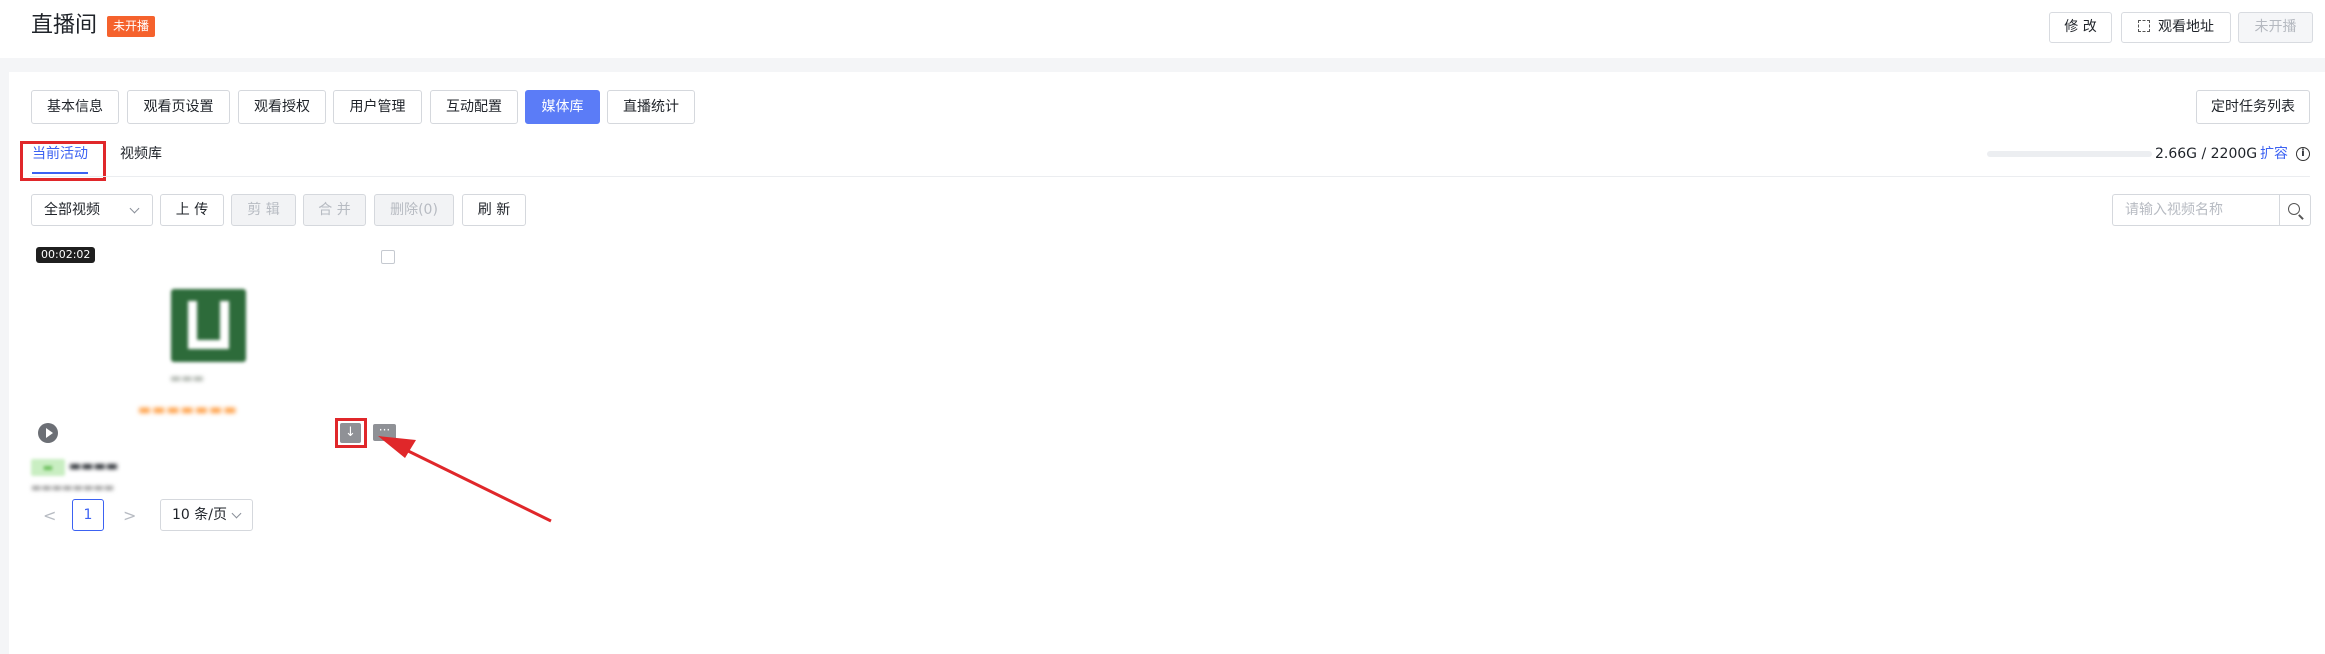  What do you see at coordinates (334, 210) in the screenshot?
I see `merge-button: 合 并` at bounding box center [334, 210].